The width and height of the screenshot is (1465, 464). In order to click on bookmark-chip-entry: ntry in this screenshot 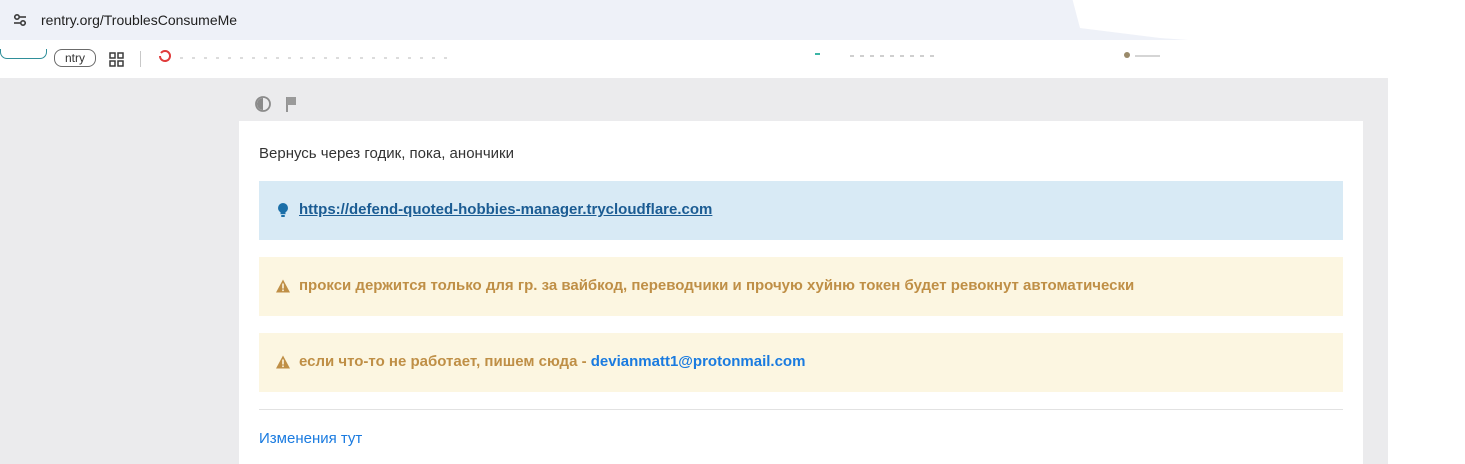, I will do `click(75, 58)`.